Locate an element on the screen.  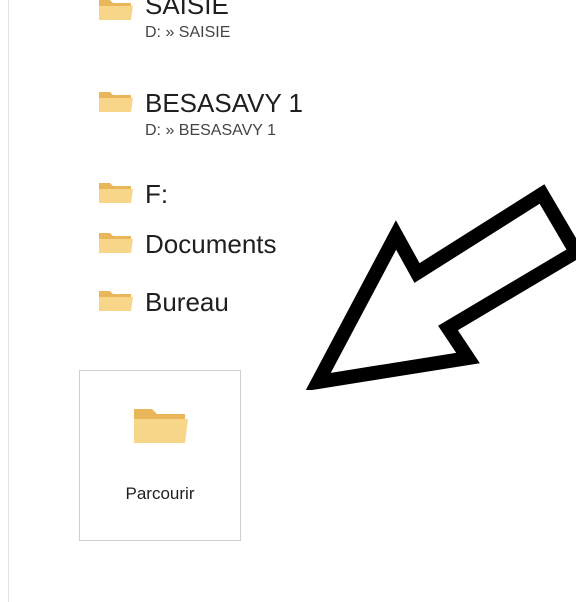
browse-label: Parcourir is located at coordinates (160, 493).